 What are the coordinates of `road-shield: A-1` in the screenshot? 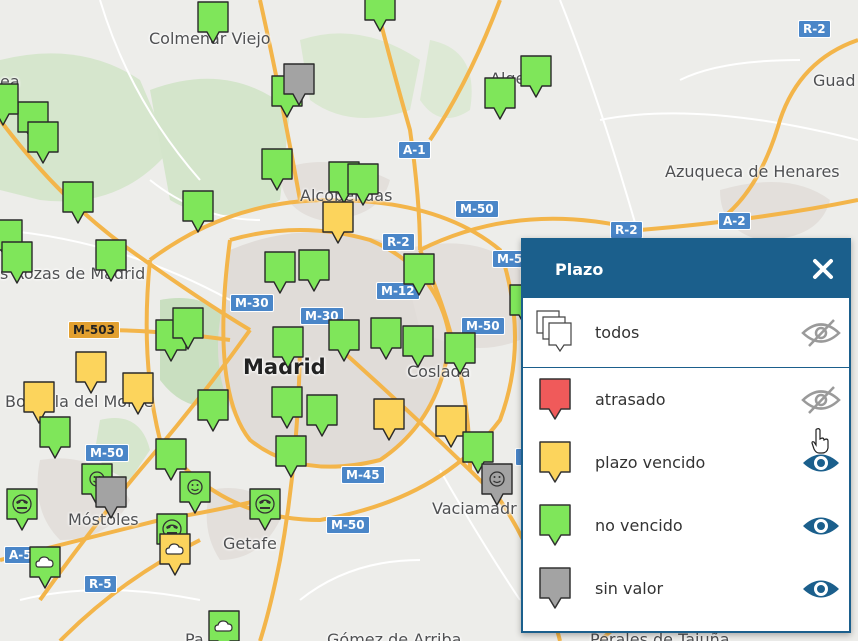 It's located at (414, 150).